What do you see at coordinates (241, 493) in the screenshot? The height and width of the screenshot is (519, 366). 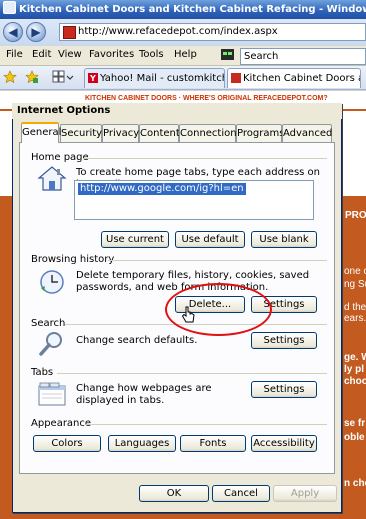 I see `cancel-button: Cancel` at bounding box center [241, 493].